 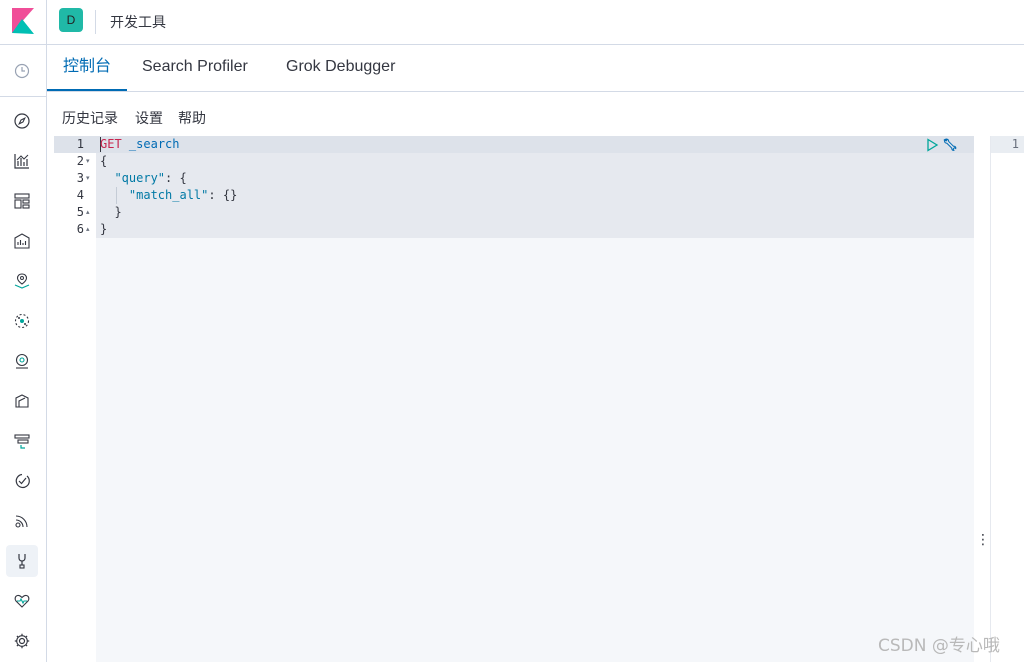 I want to click on gear-icon, so click(x=22, y=641).